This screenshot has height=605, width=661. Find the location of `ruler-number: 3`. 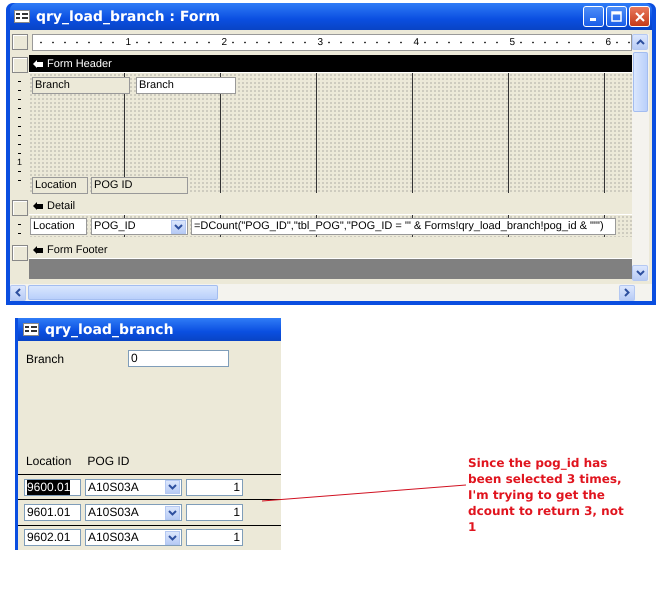

ruler-number: 3 is located at coordinates (320, 42).